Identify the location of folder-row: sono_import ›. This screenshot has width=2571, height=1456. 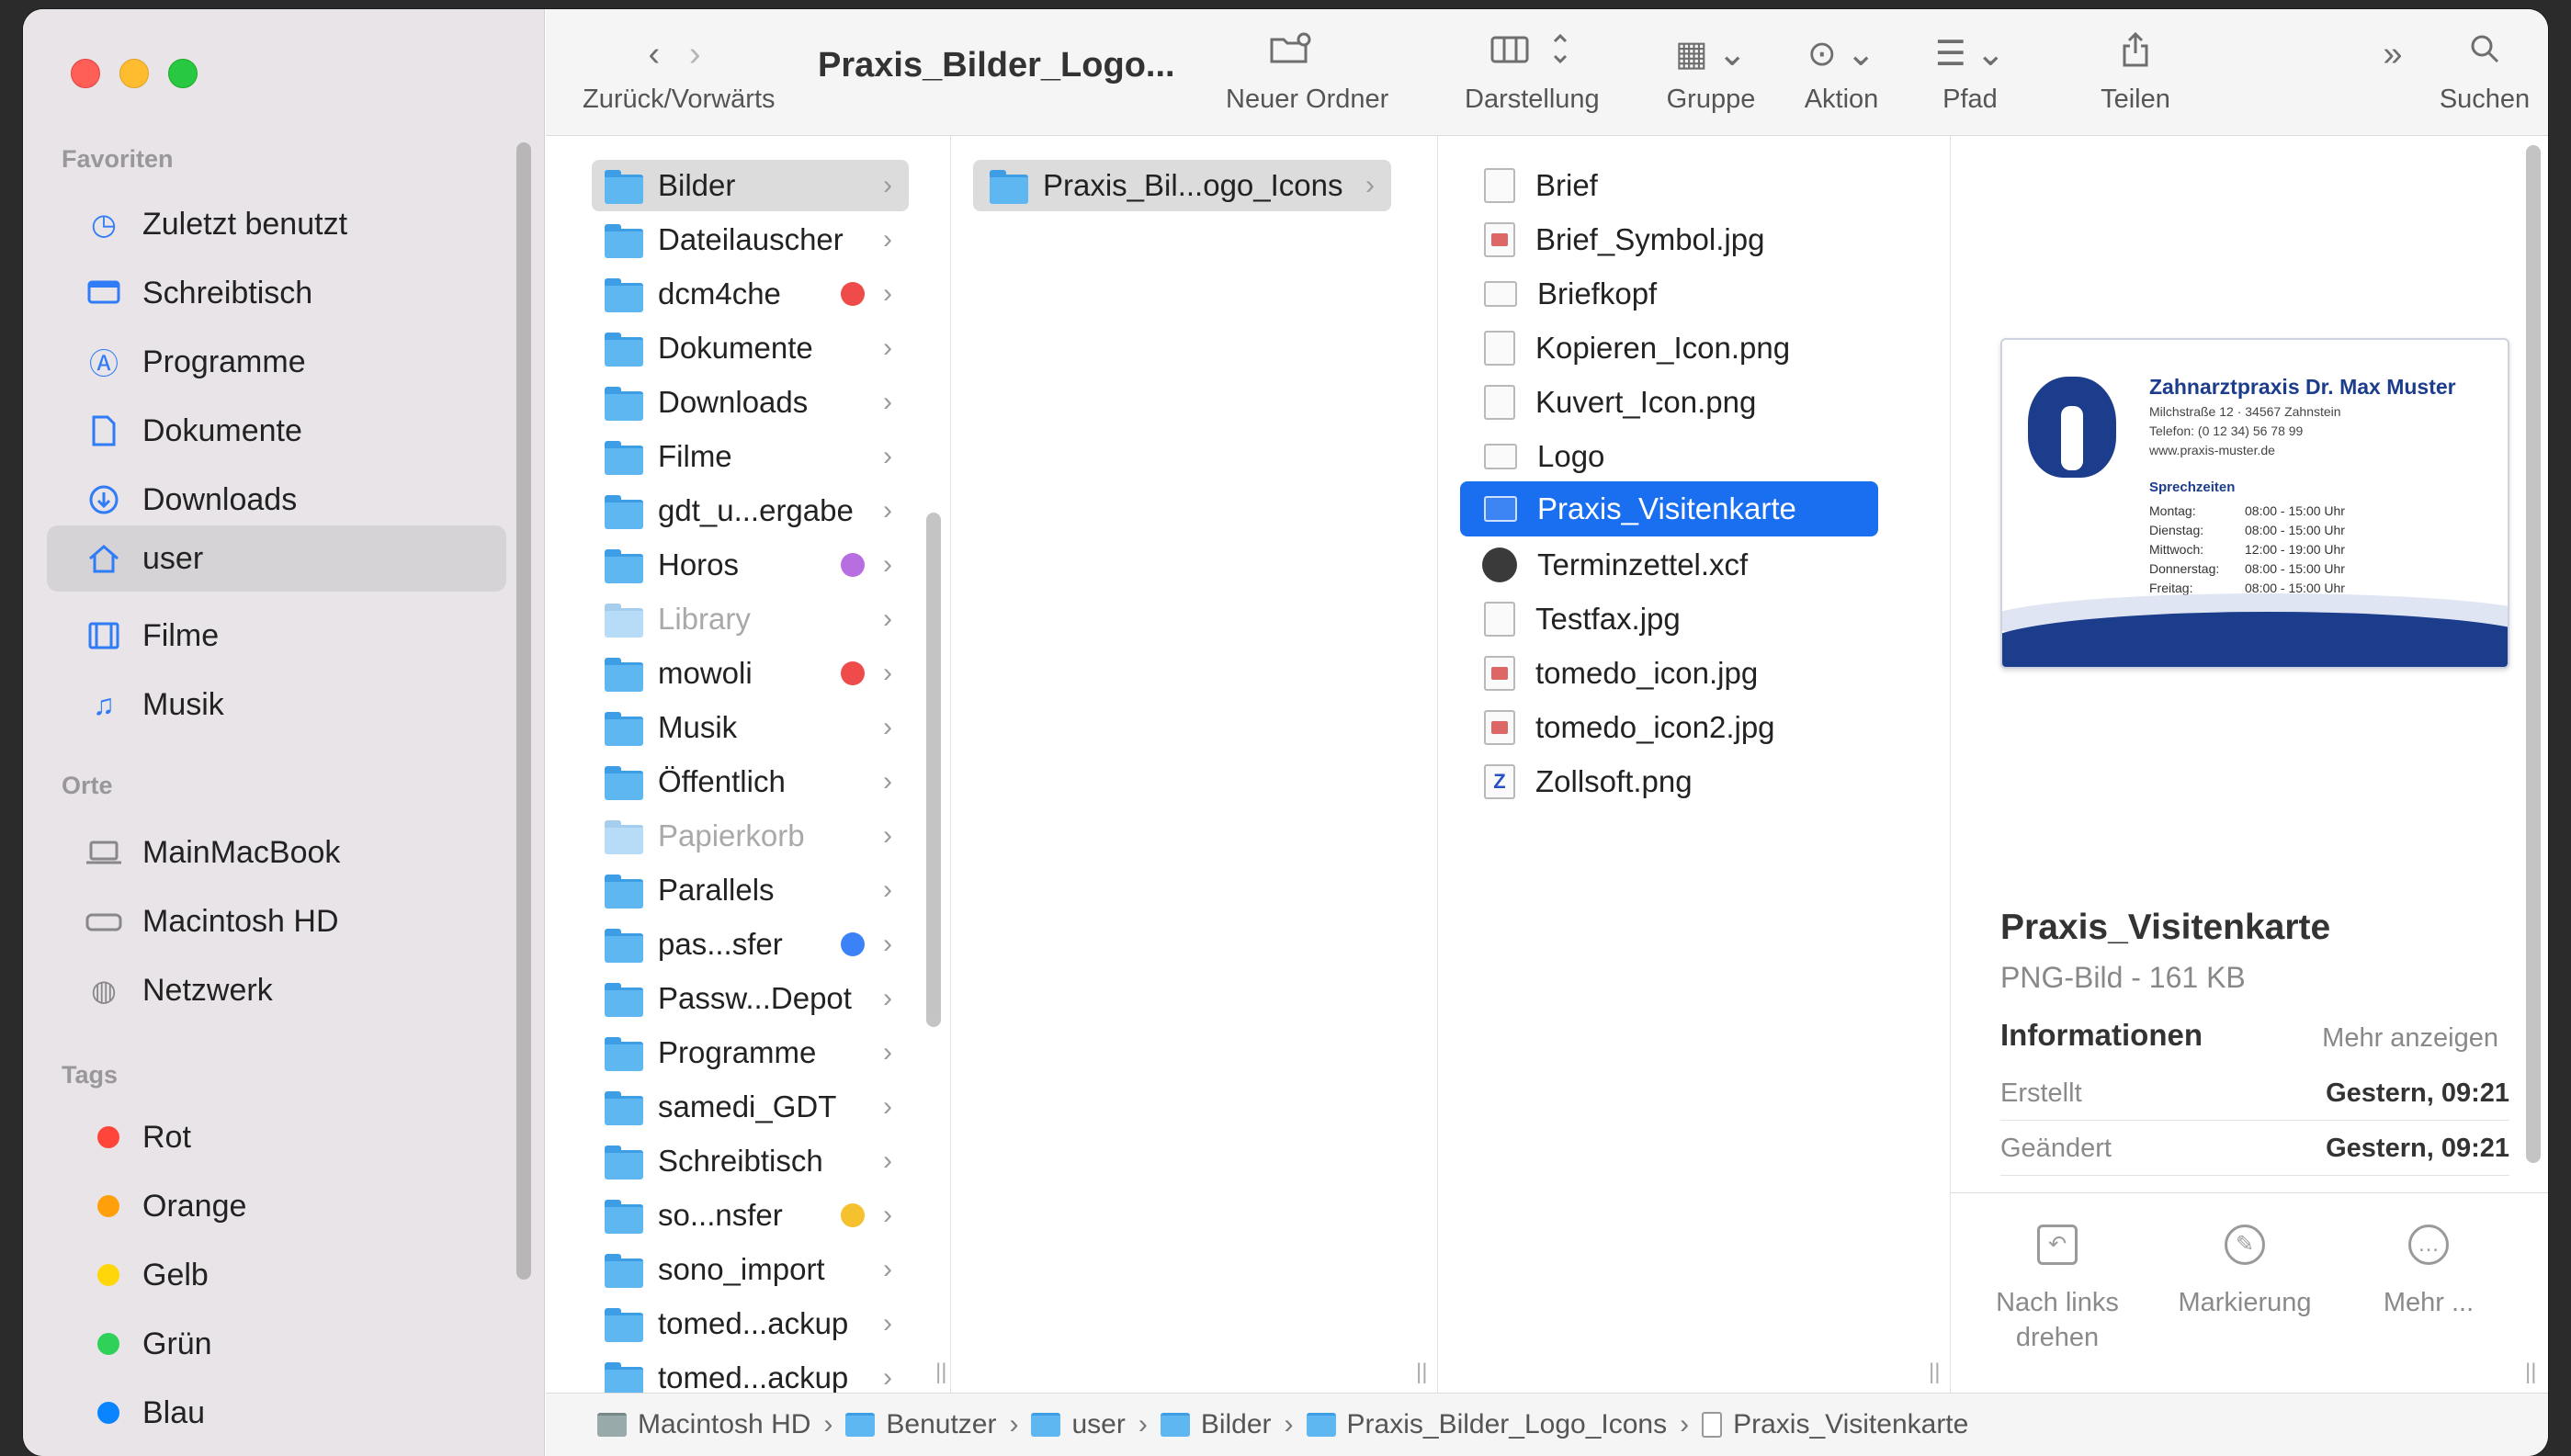
(750, 1269).